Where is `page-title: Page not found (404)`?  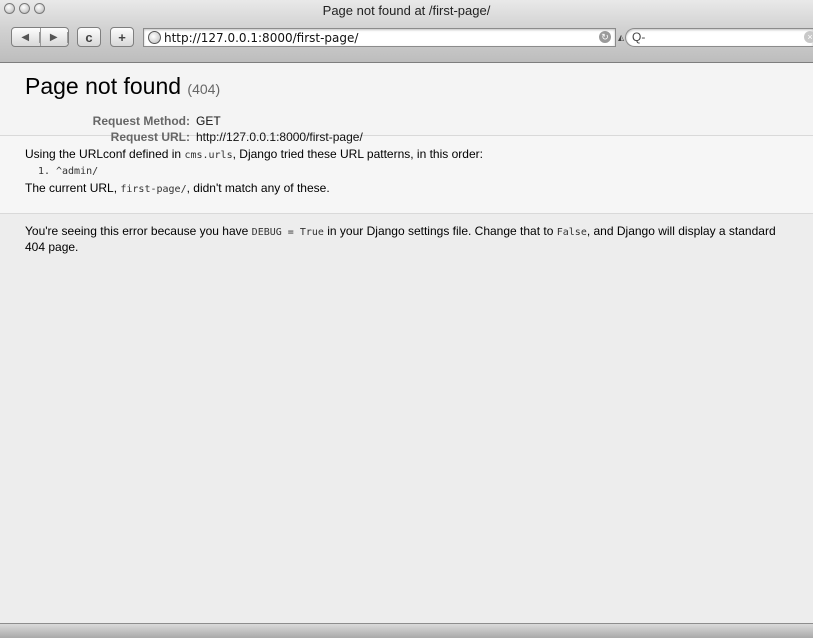 page-title: Page not found (404) is located at coordinates (406, 87).